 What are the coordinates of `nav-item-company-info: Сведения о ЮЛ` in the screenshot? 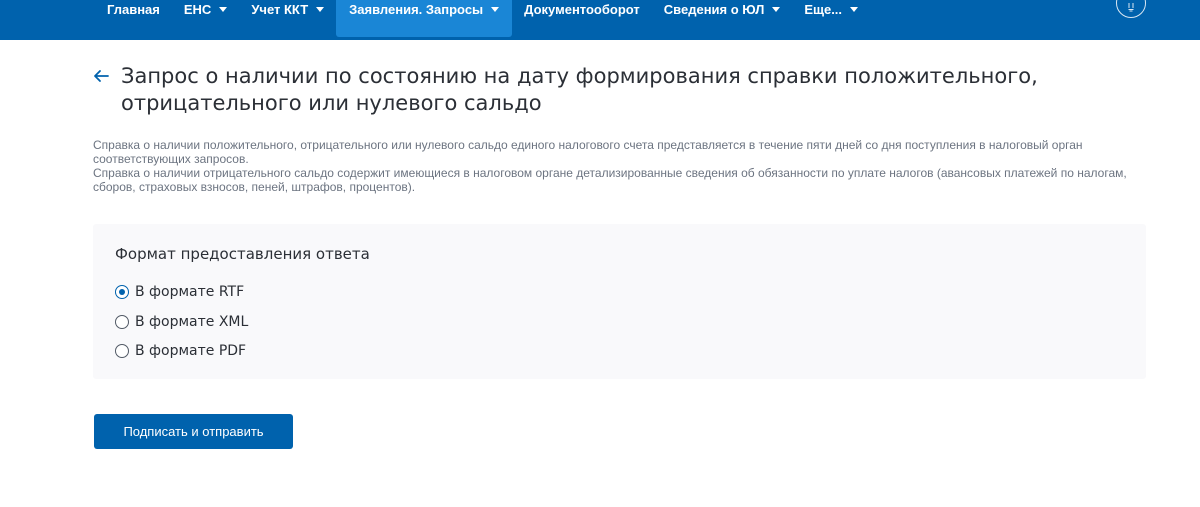 It's located at (722, 20).